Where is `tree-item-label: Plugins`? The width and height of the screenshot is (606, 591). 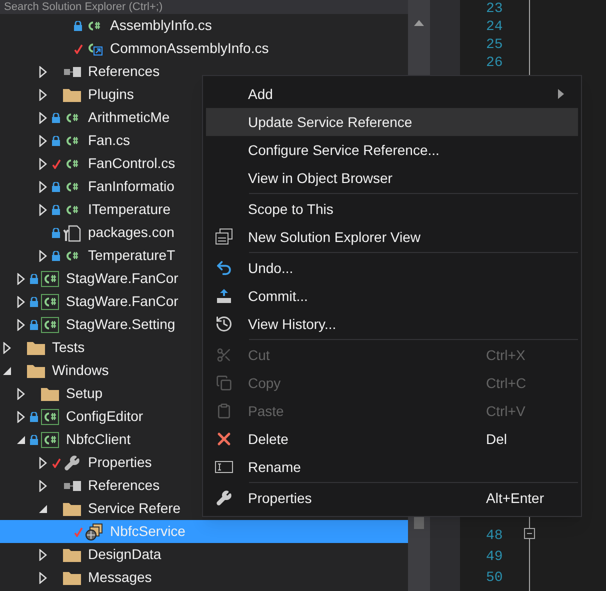 tree-item-label: Plugins is located at coordinates (111, 94).